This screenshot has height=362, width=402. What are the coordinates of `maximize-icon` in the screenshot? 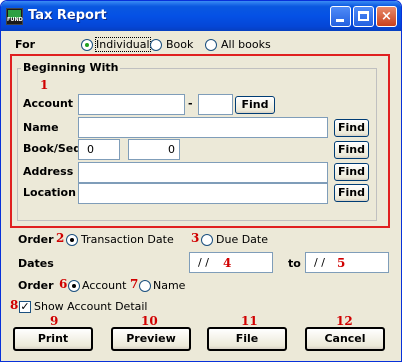 It's located at (363, 16).